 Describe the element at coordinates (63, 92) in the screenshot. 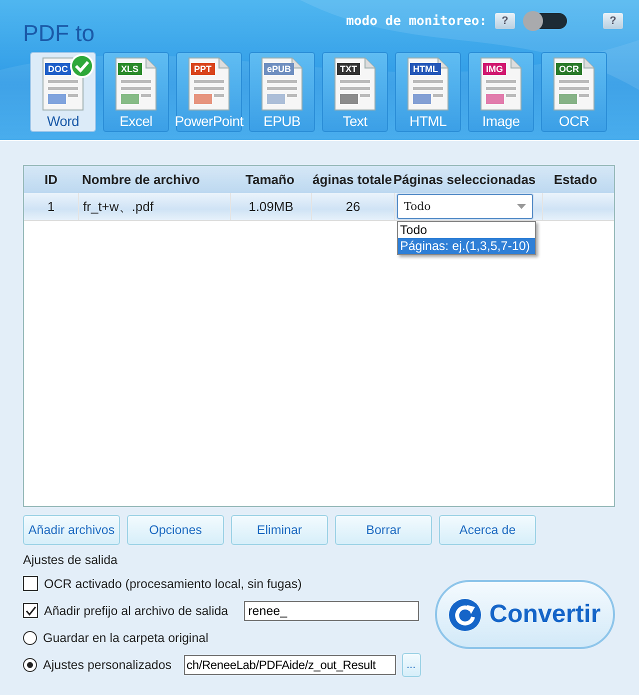

I see `format-tab: DOC Word` at that location.